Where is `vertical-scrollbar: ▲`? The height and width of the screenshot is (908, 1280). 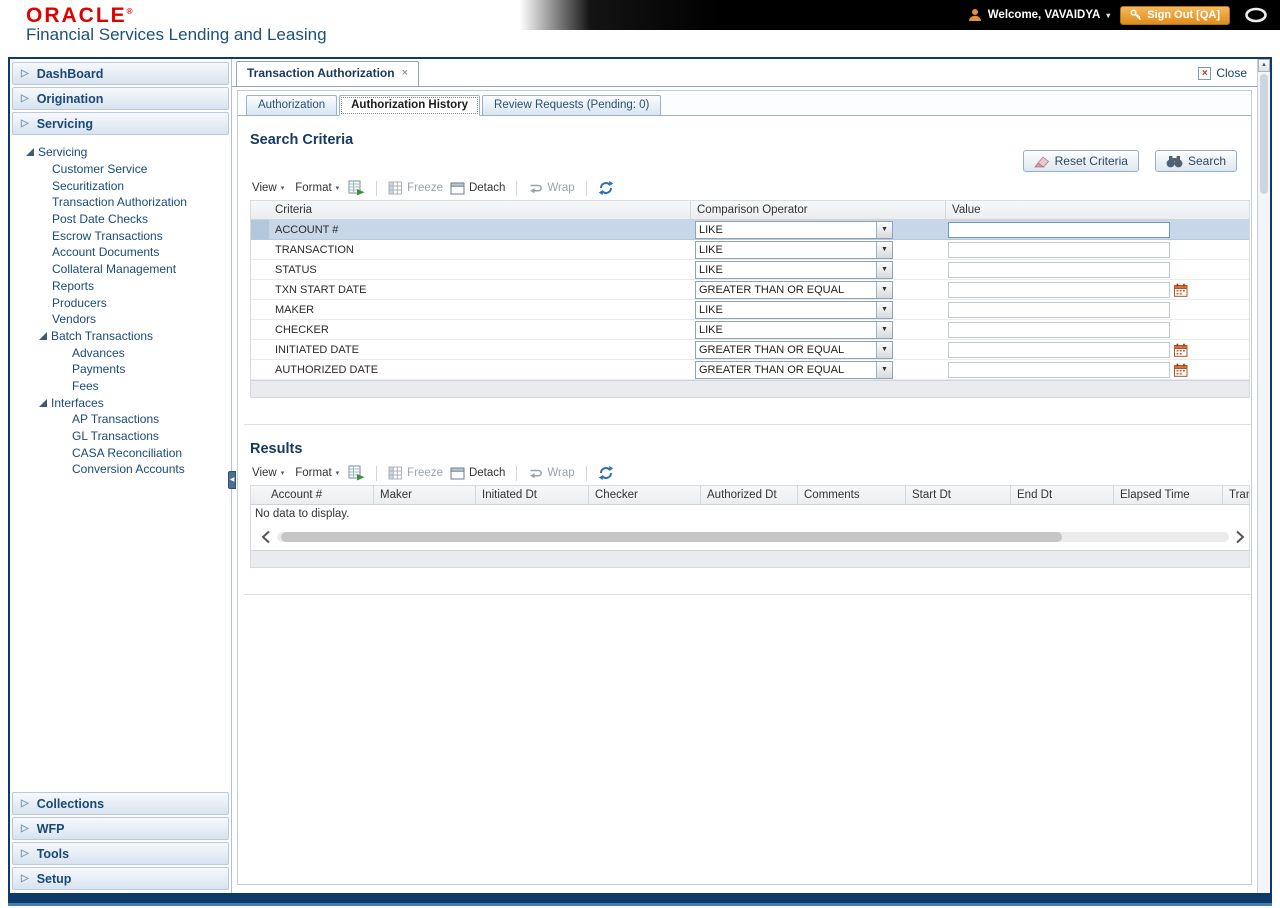 vertical-scrollbar: ▲ is located at coordinates (1263, 476).